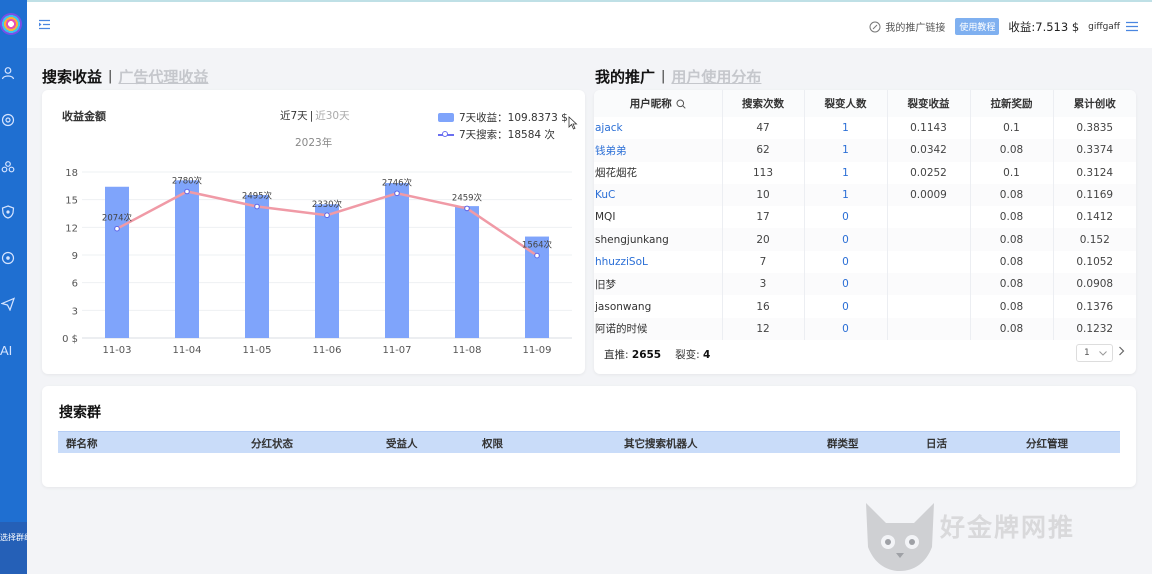 The width and height of the screenshot is (1152, 574). I want to click on col-group-type: 群类型, so click(843, 443).